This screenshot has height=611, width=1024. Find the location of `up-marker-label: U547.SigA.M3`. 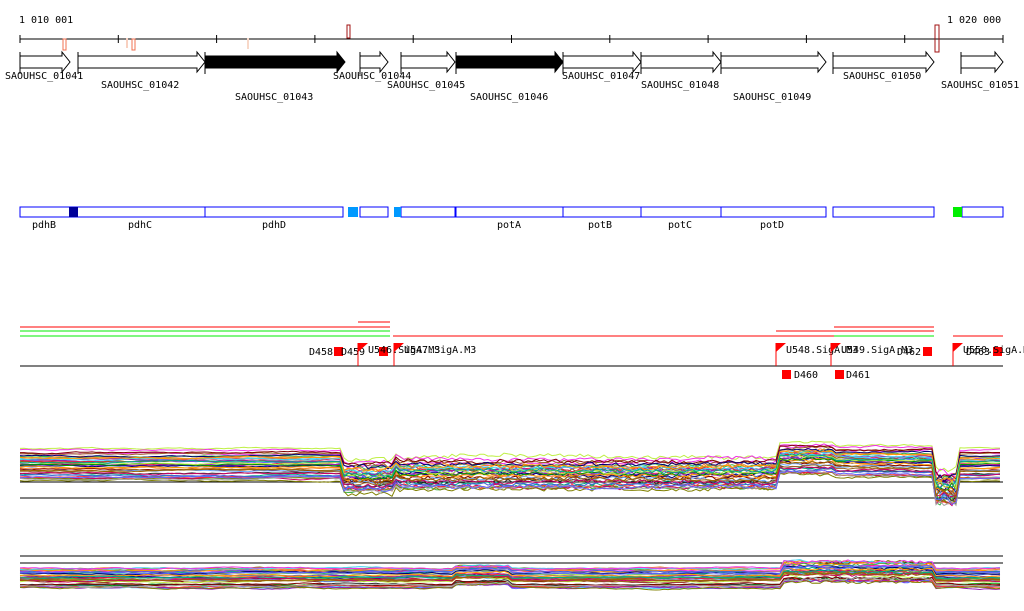

up-marker-label: U547.SigA.M3 is located at coordinates (440, 350).